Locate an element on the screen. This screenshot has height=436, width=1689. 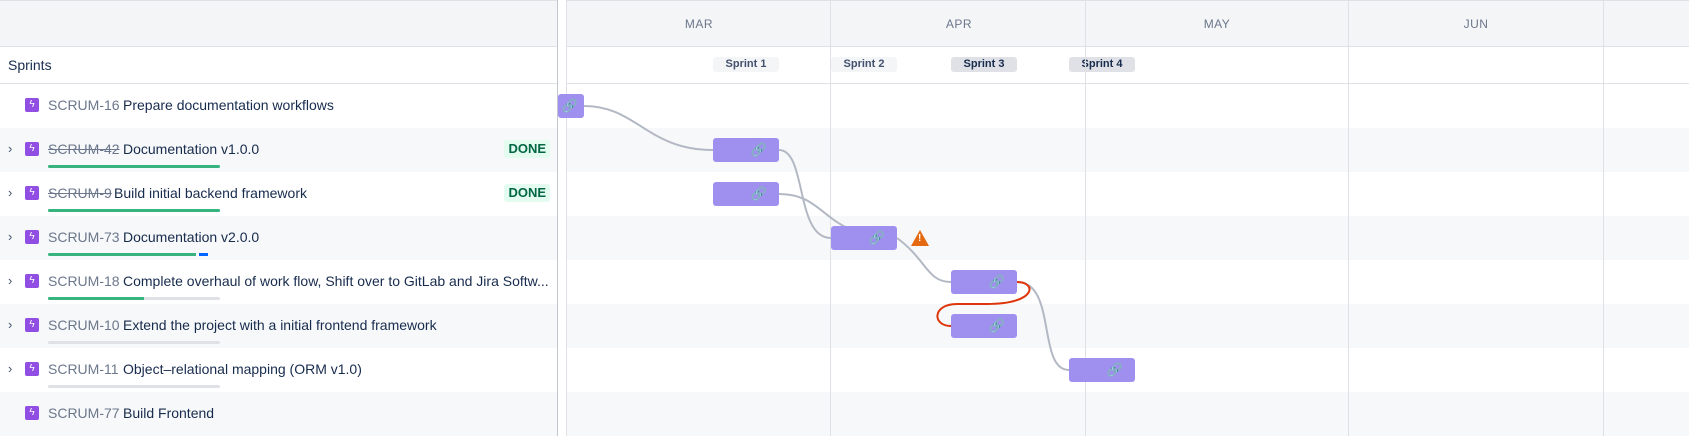
issue-key: SCRUM-9 is located at coordinates (80, 193).